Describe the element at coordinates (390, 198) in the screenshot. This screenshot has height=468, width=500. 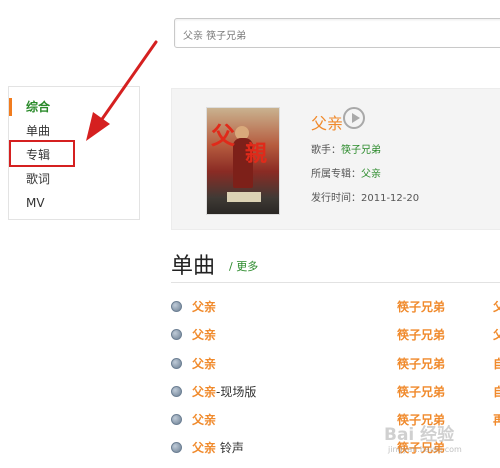
I see `release-date: 2011-12-20` at that location.